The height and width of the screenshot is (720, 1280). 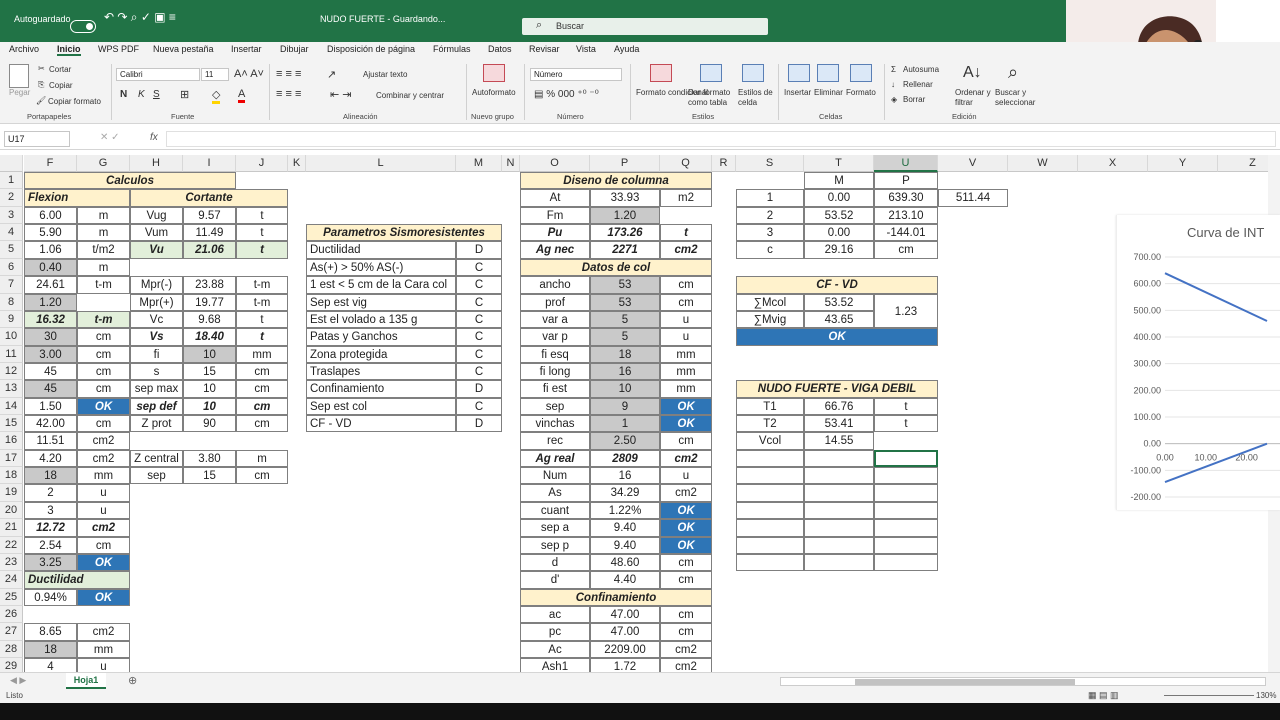 I want to click on cell: Diseno de columna, so click(x=616, y=181).